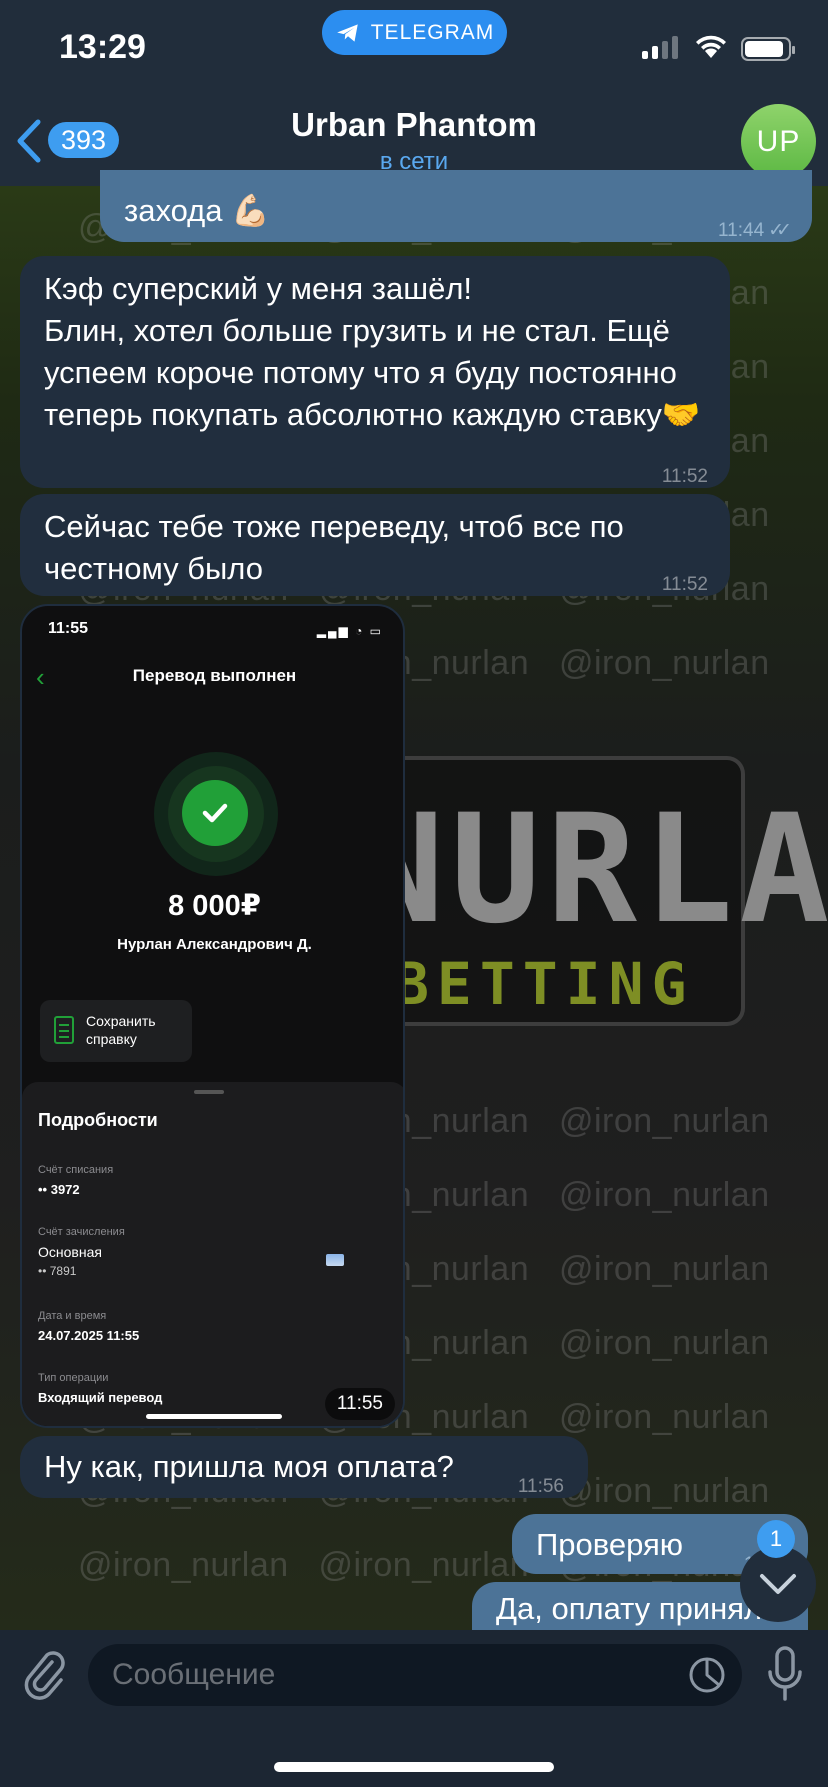 The image size is (828, 1787). Describe the element at coordinates (76, 1170) in the screenshot. I see `from-account-label: Счёт списания` at that location.